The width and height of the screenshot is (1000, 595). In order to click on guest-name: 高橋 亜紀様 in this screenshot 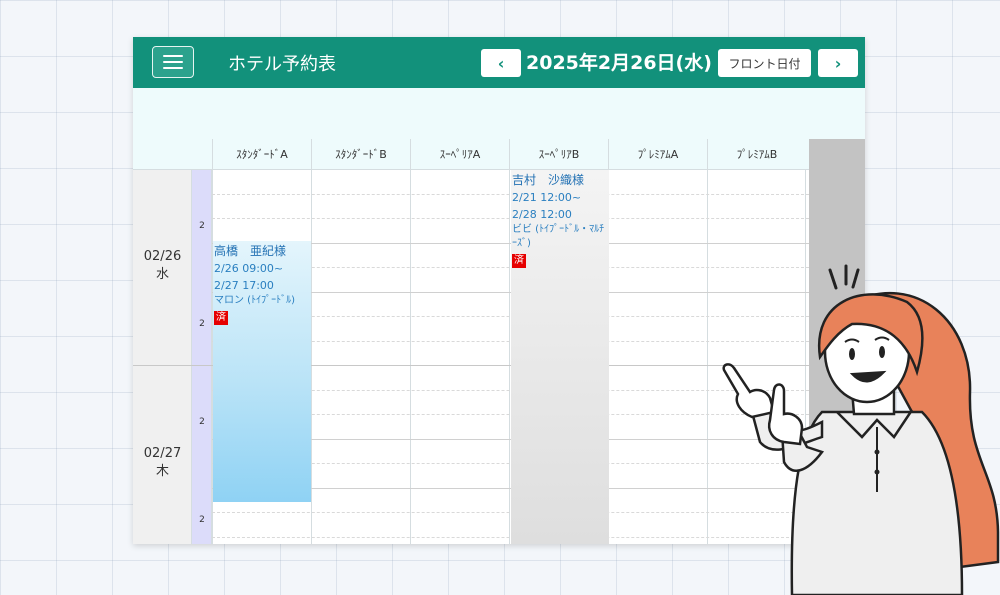, I will do `click(250, 251)`.